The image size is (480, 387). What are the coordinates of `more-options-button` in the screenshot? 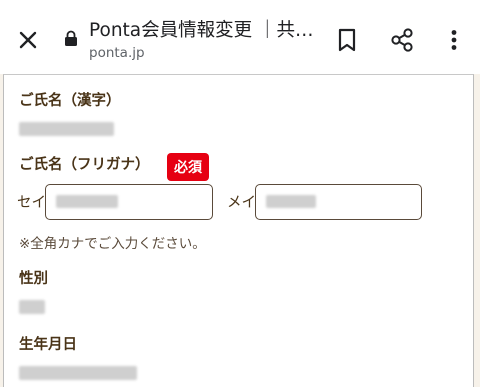 It's located at (454, 40).